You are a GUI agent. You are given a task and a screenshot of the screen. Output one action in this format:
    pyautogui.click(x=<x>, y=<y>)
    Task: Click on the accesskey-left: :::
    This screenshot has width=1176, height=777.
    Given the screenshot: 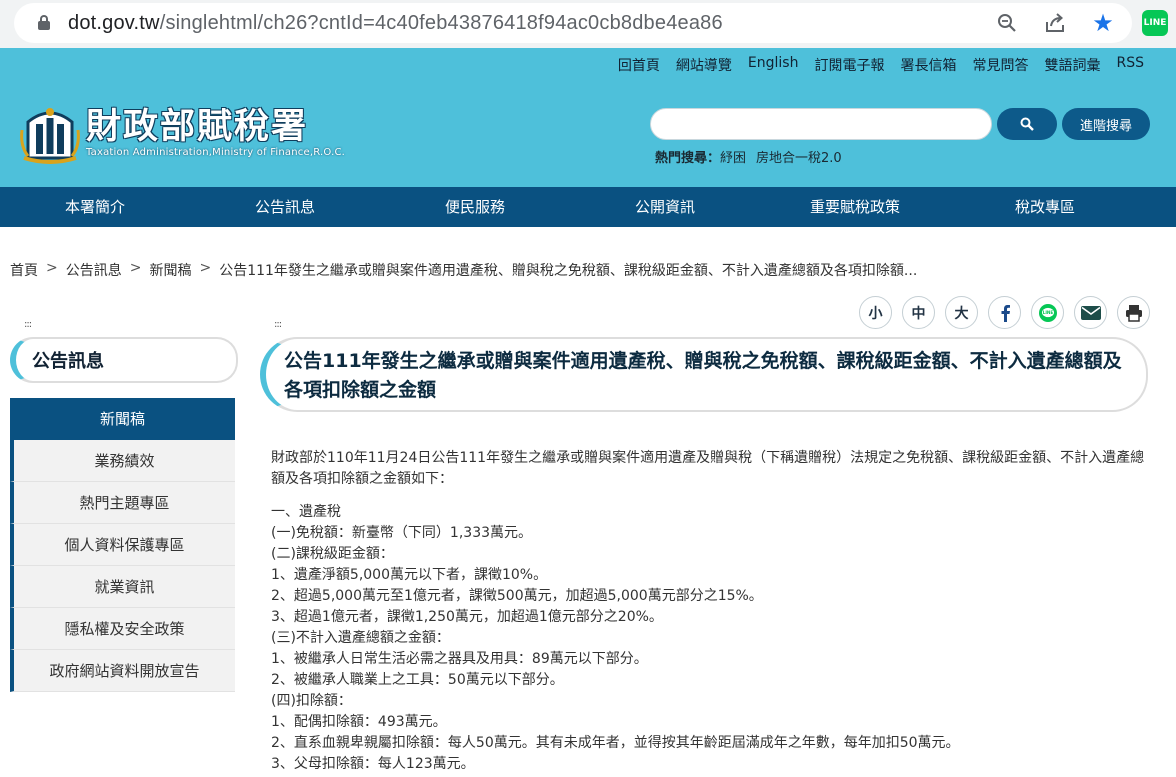 What is the action you would take?
    pyautogui.click(x=28, y=324)
    